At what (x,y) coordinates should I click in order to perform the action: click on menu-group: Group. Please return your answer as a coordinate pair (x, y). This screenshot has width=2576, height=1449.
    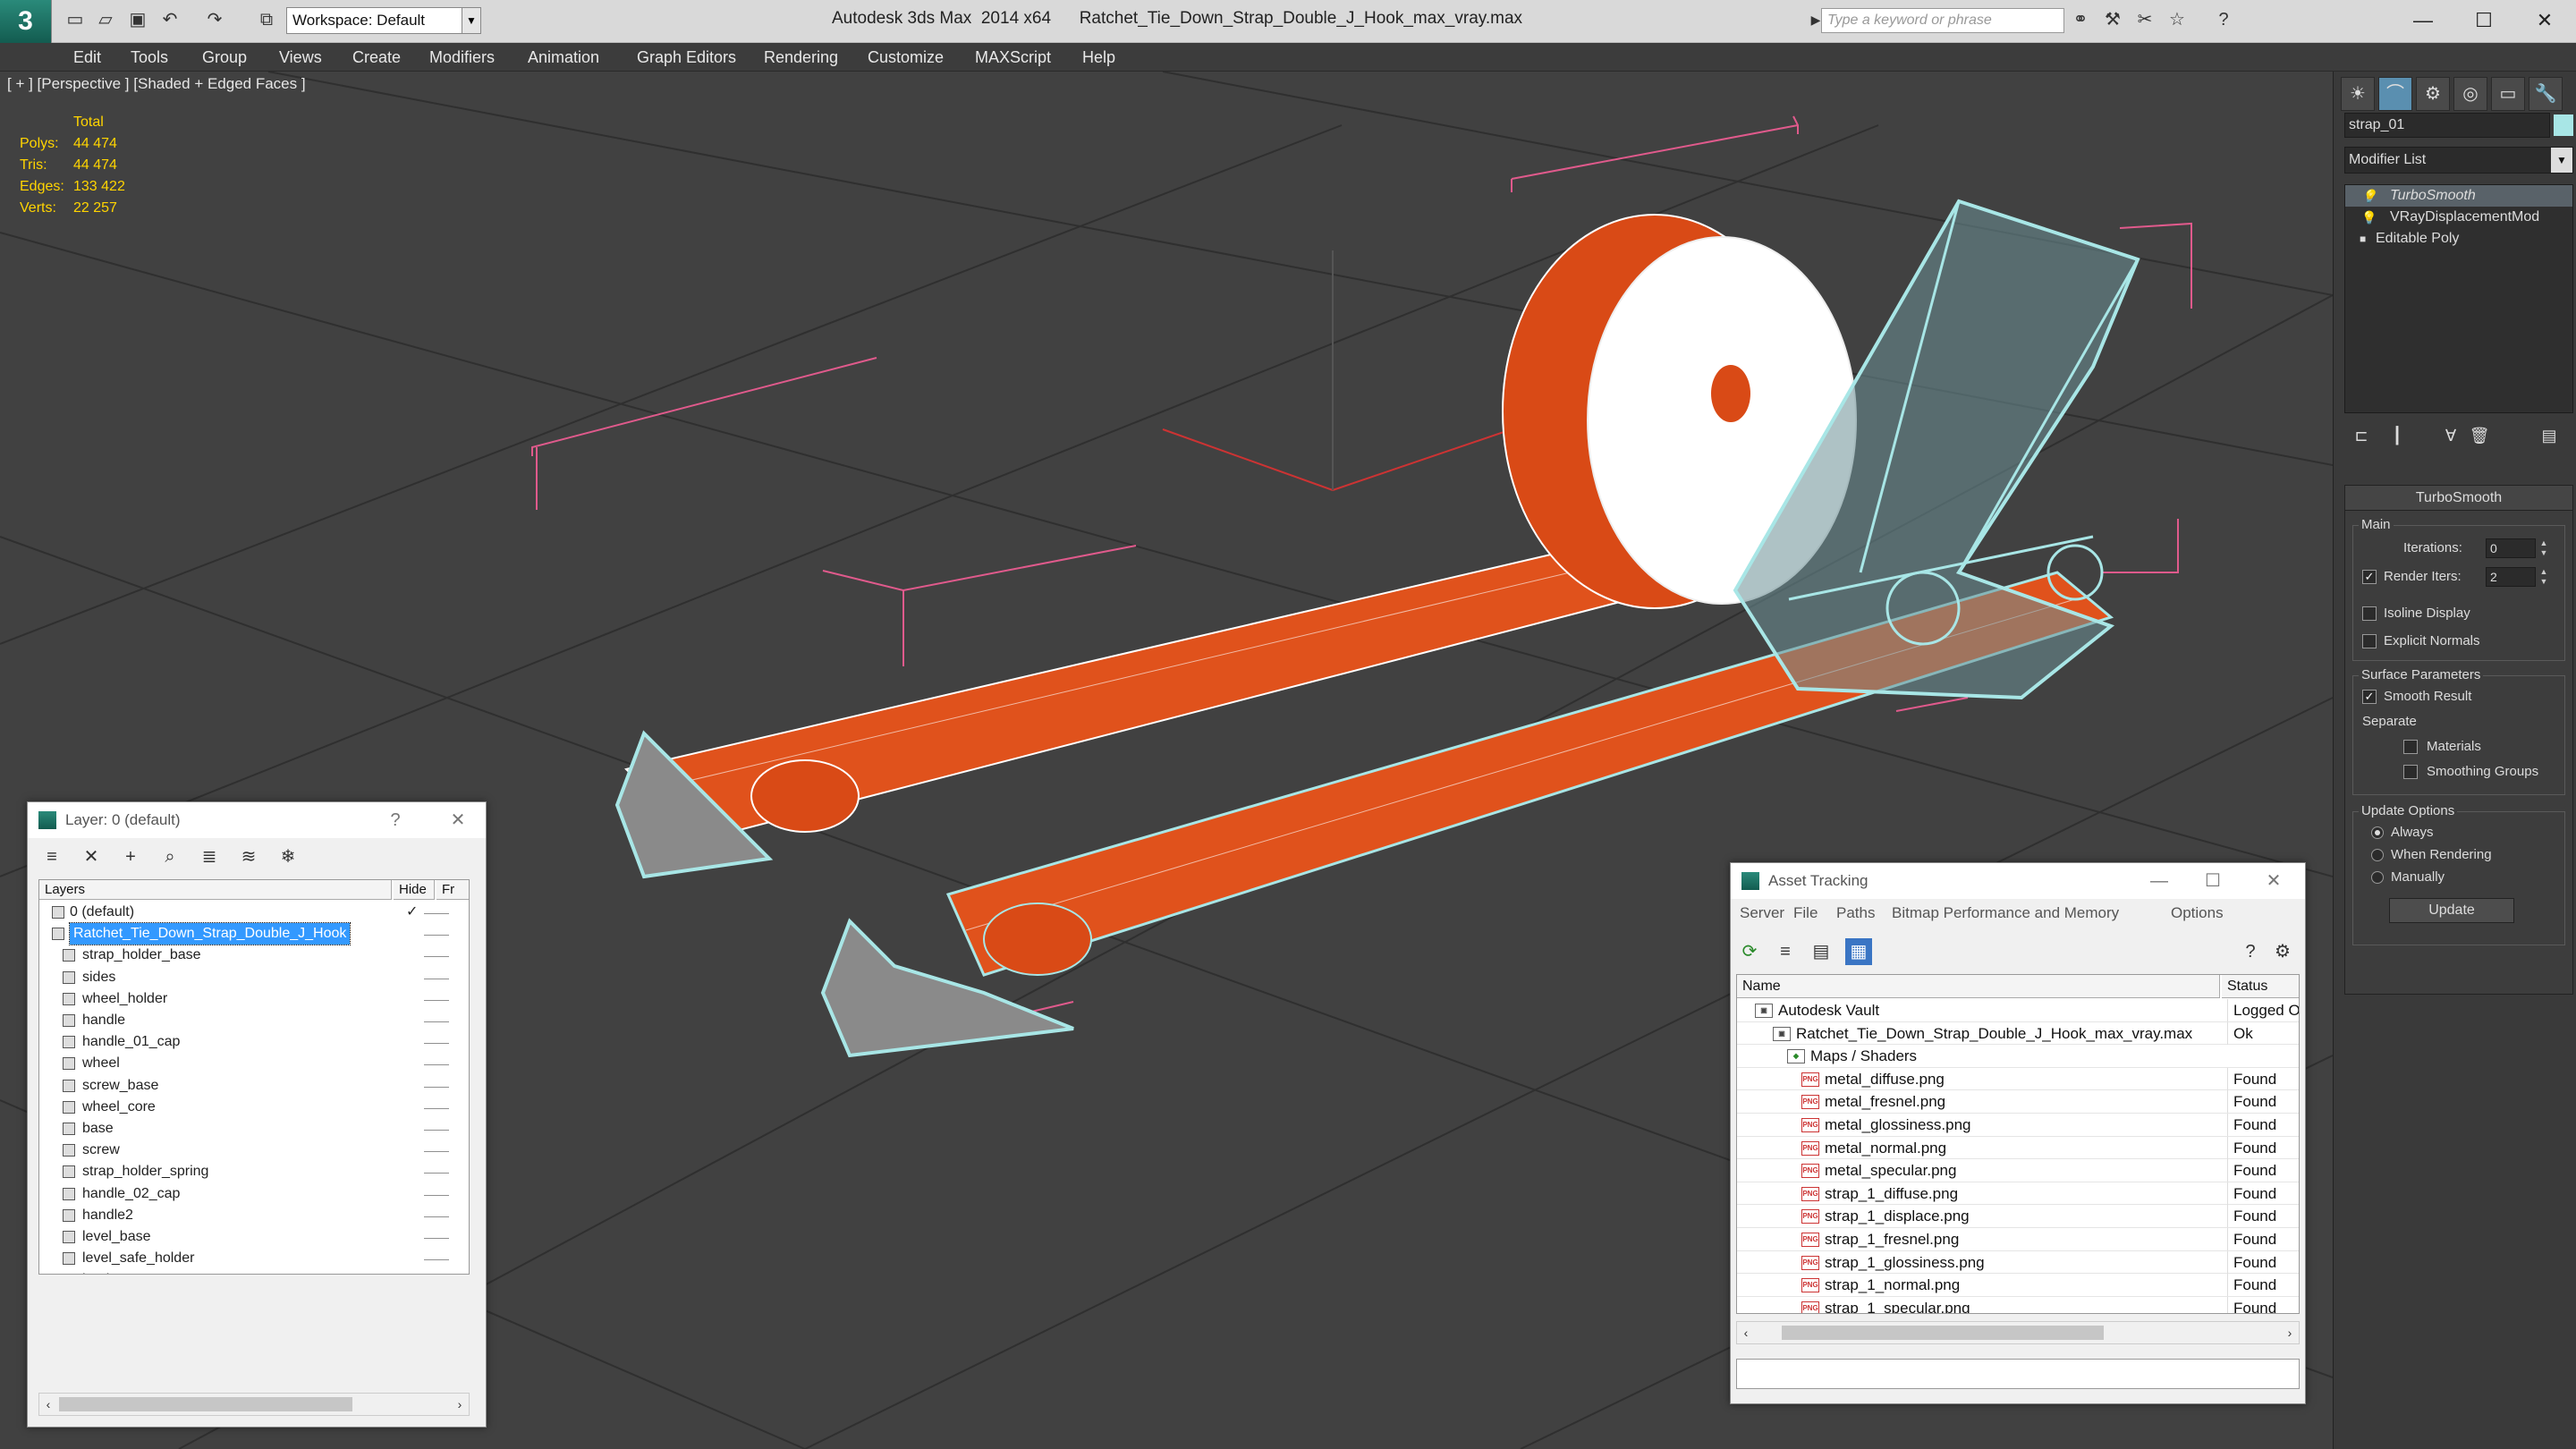
    Looking at the image, I should click on (224, 57).